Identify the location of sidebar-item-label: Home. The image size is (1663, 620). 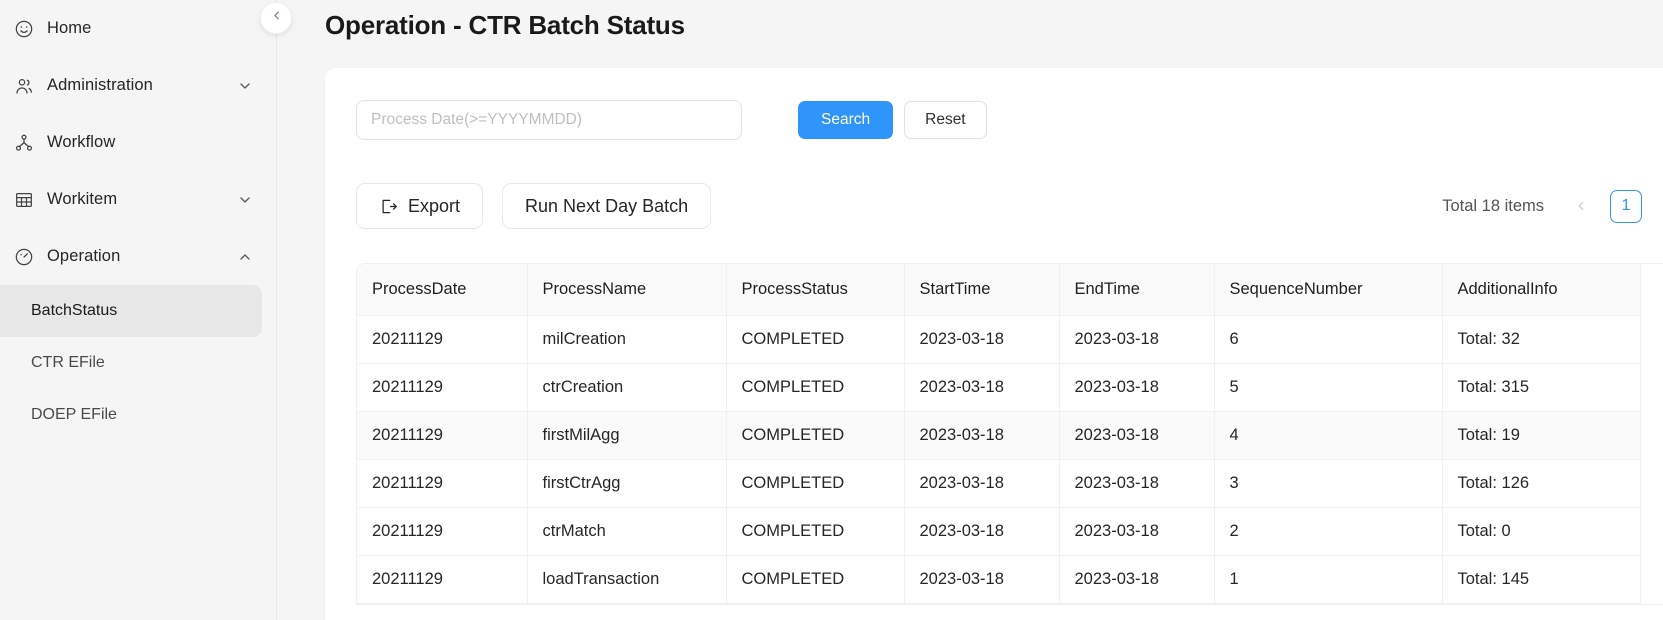
(69, 28).